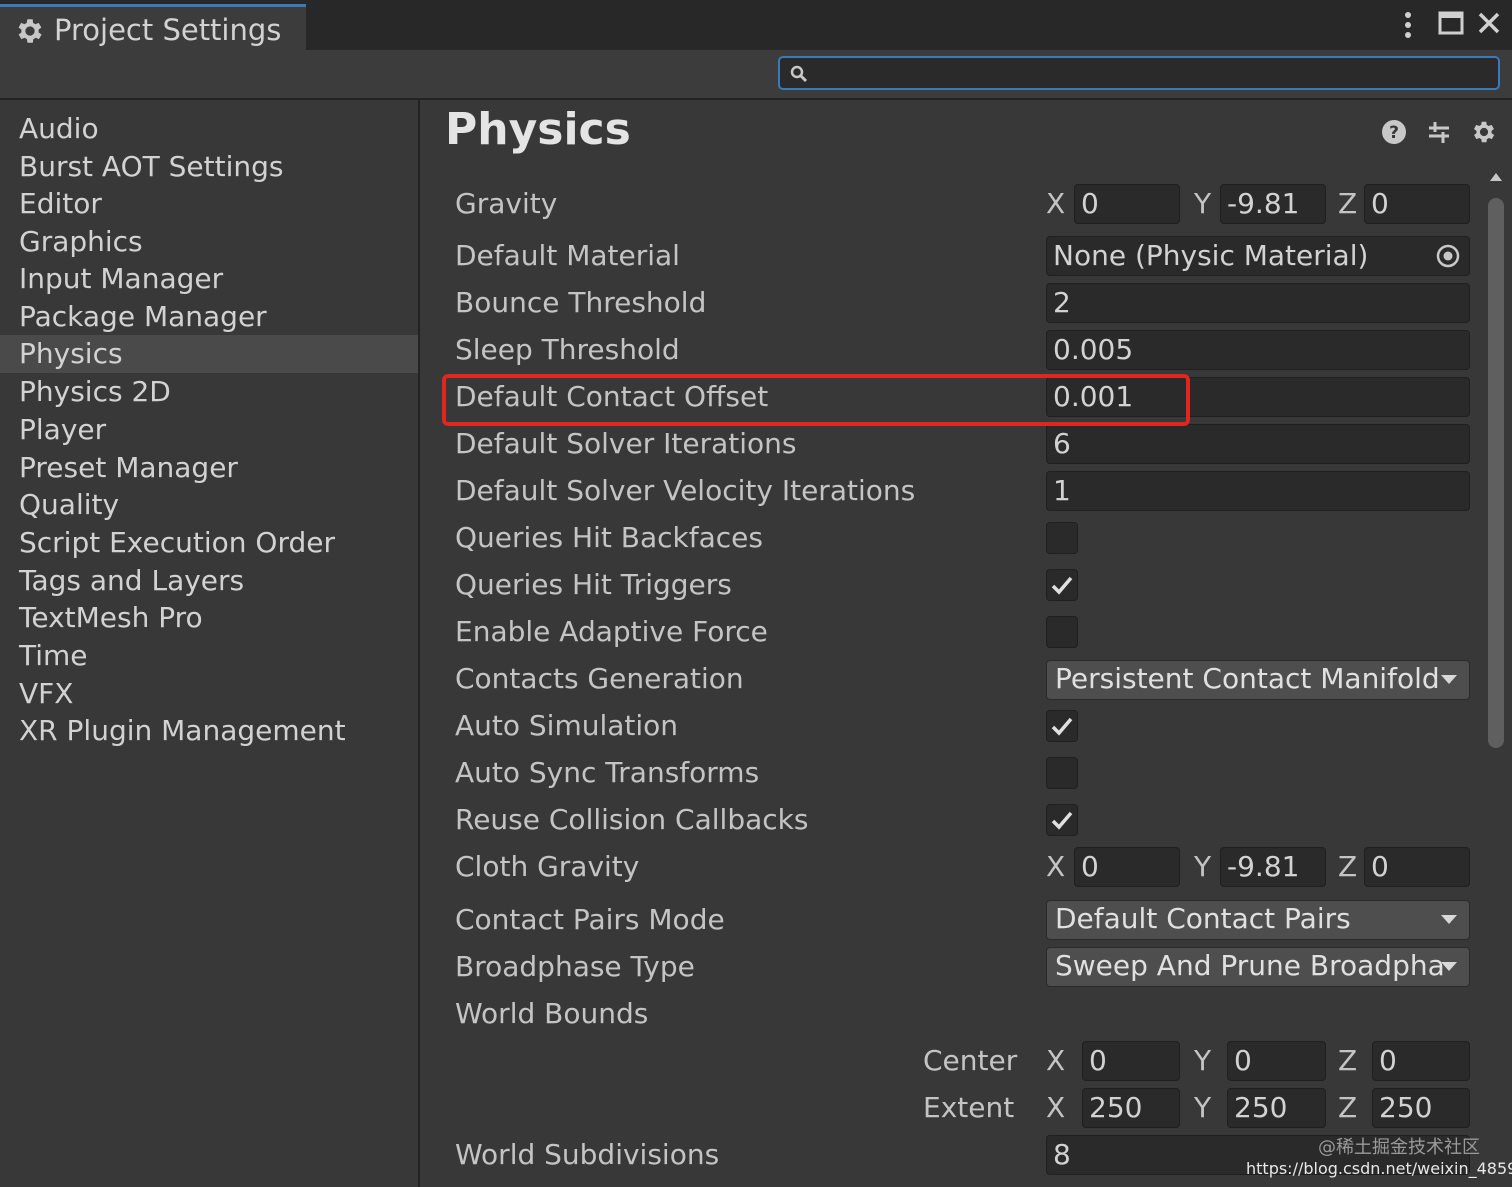 This screenshot has width=1512, height=1187. What do you see at coordinates (969, 1107) in the screenshot?
I see `world-bounds-extent-label: Extent` at bounding box center [969, 1107].